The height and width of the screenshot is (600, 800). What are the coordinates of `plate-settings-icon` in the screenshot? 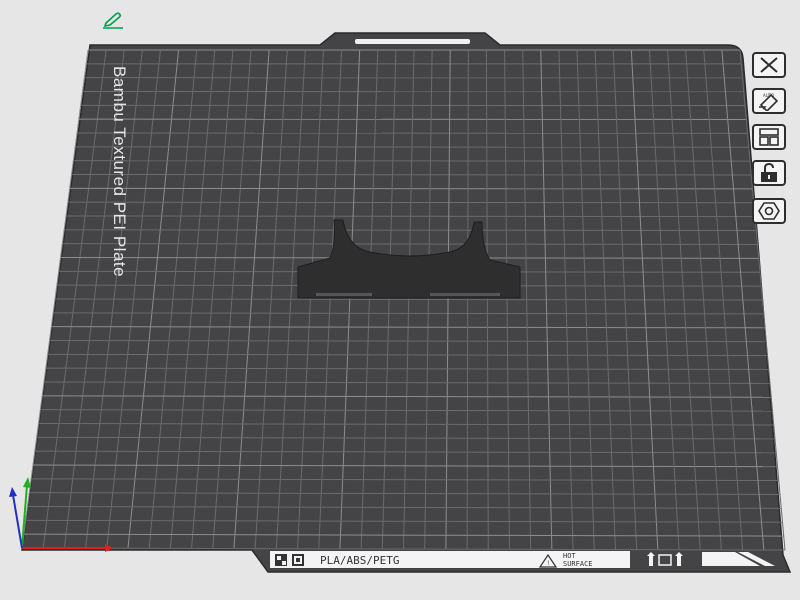 It's located at (769, 211).